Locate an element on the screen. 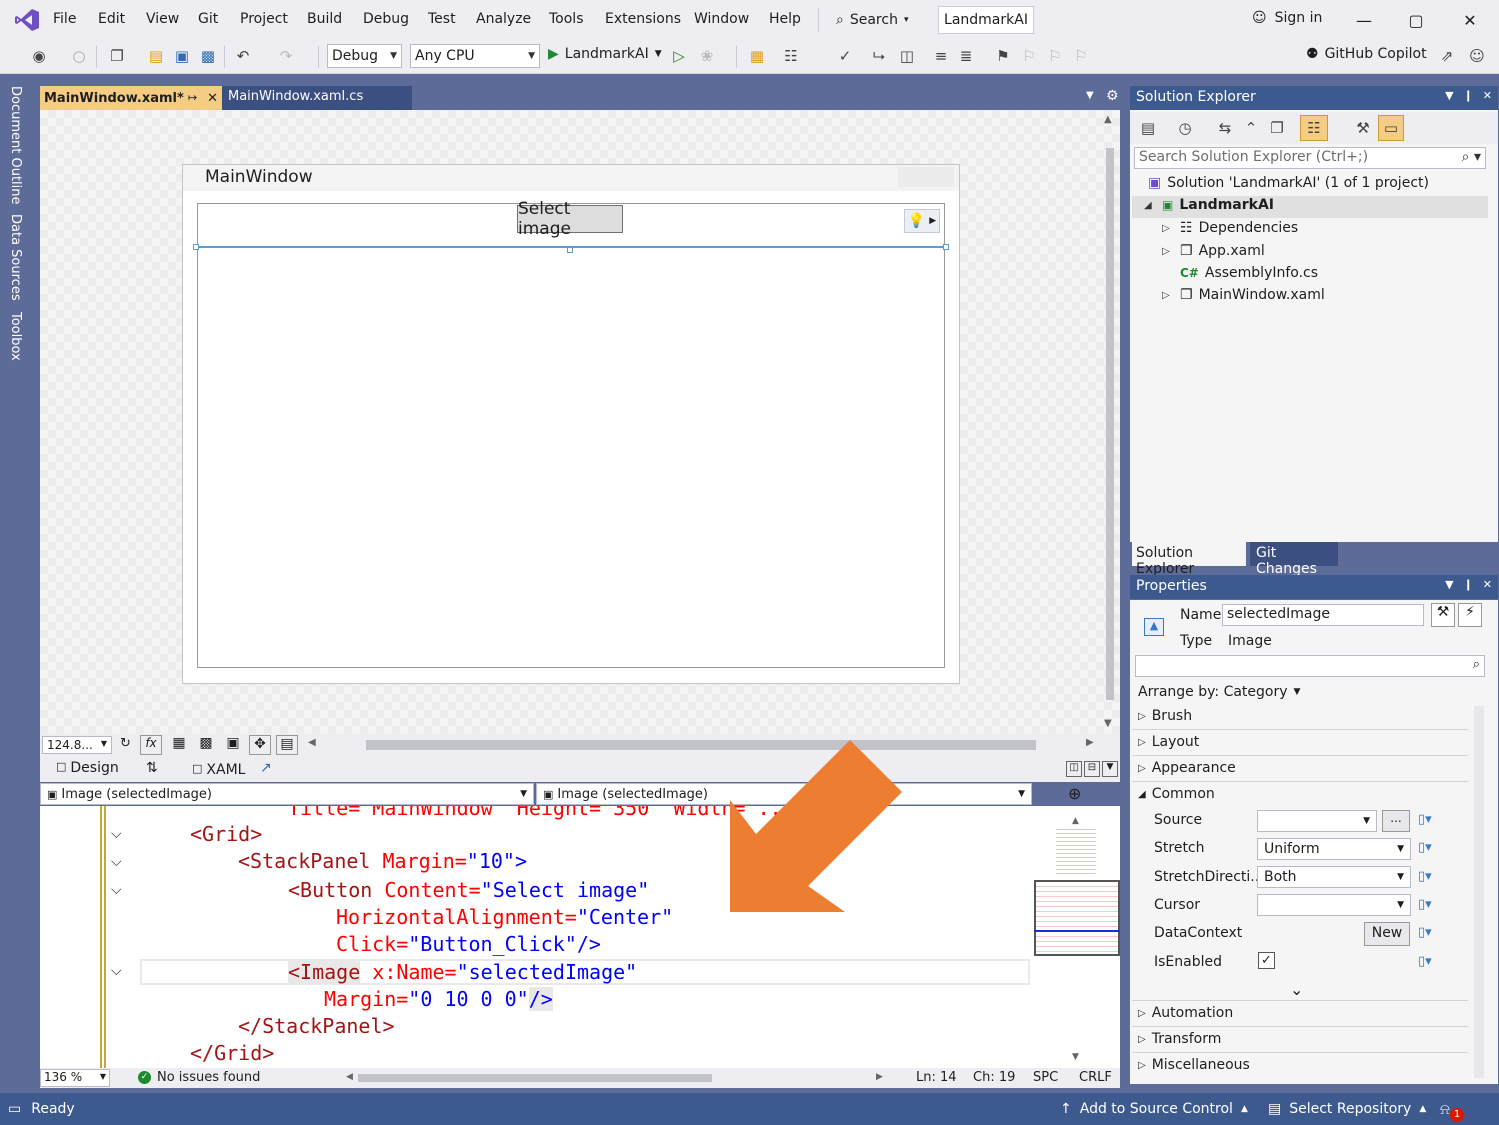  menu-project: Project is located at coordinates (264, 19).